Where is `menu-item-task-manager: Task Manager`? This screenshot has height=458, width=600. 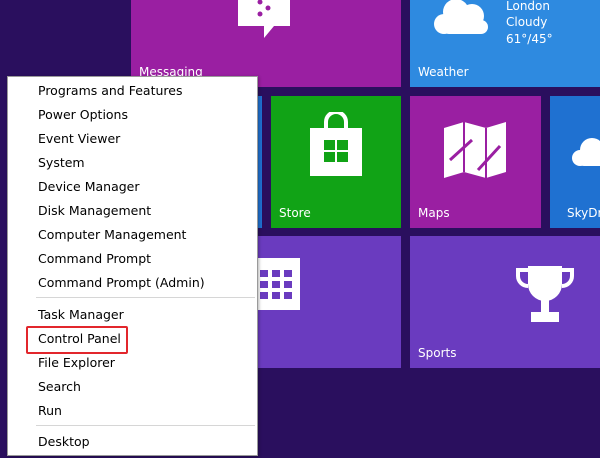 menu-item-task-manager: Task Manager is located at coordinates (132, 314).